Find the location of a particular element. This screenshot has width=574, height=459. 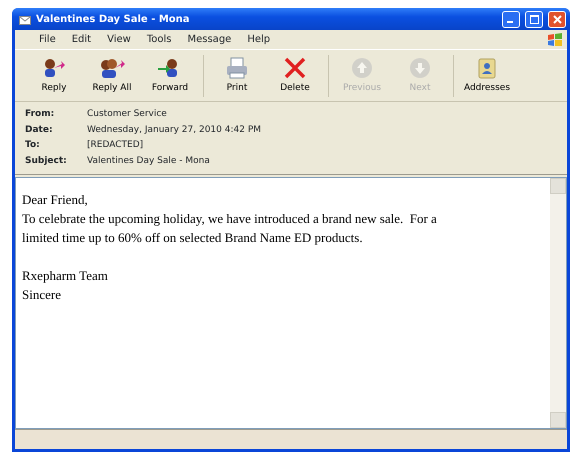

menu-item: Help is located at coordinates (258, 39).